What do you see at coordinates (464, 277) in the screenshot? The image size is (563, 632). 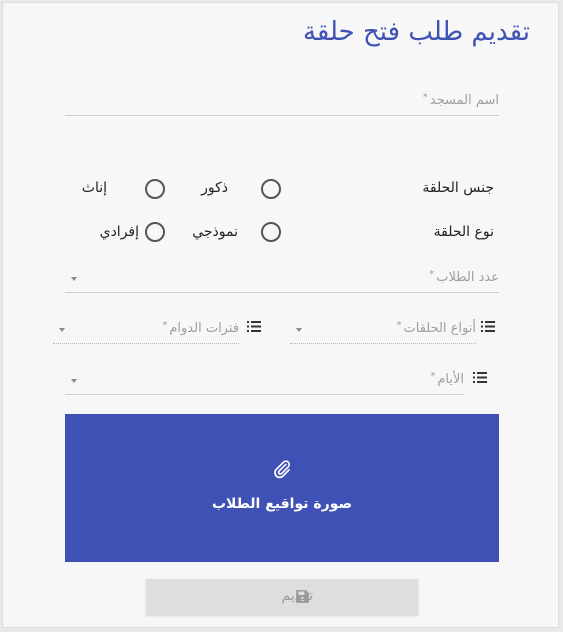 I see `students-count-label: عدد الطلاب*` at bounding box center [464, 277].